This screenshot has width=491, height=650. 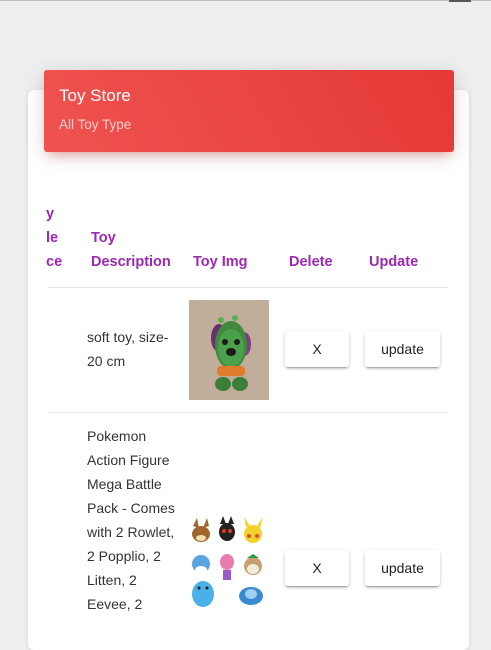 What do you see at coordinates (124, 484) in the screenshot?
I see `row2-description-line-3: Mega Battle` at bounding box center [124, 484].